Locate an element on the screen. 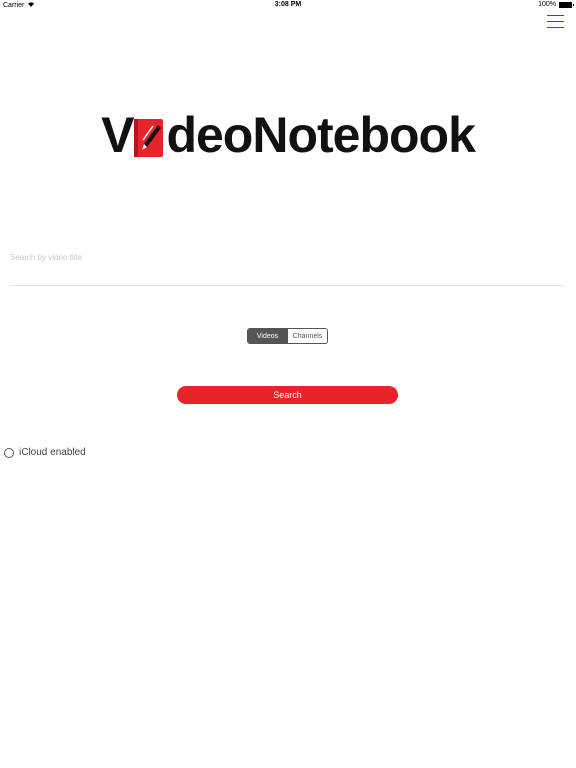  status-time: 3:08 PM is located at coordinates (288, 4).